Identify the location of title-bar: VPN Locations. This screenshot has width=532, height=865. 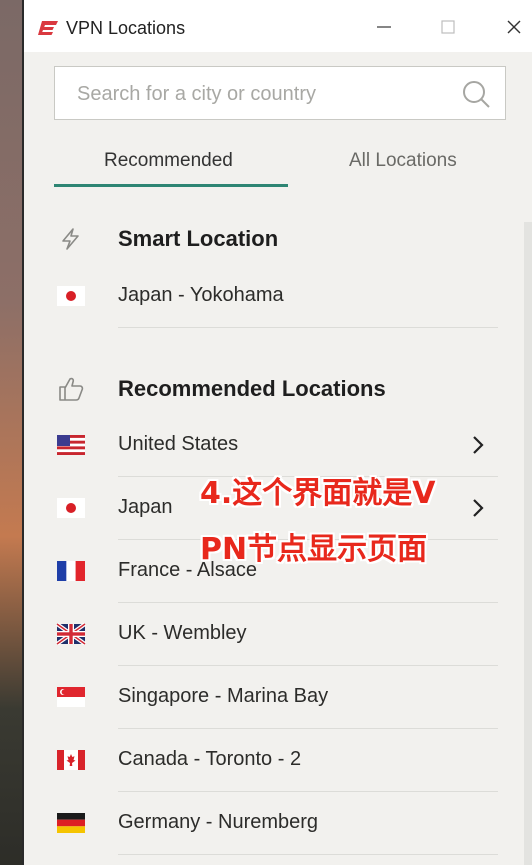
(278, 26).